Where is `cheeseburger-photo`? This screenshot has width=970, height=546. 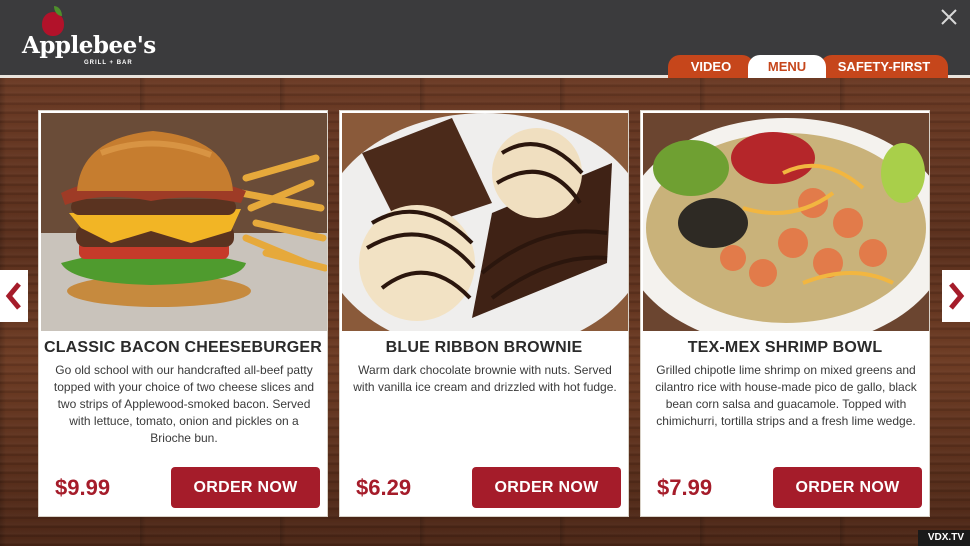 cheeseburger-photo is located at coordinates (184, 222).